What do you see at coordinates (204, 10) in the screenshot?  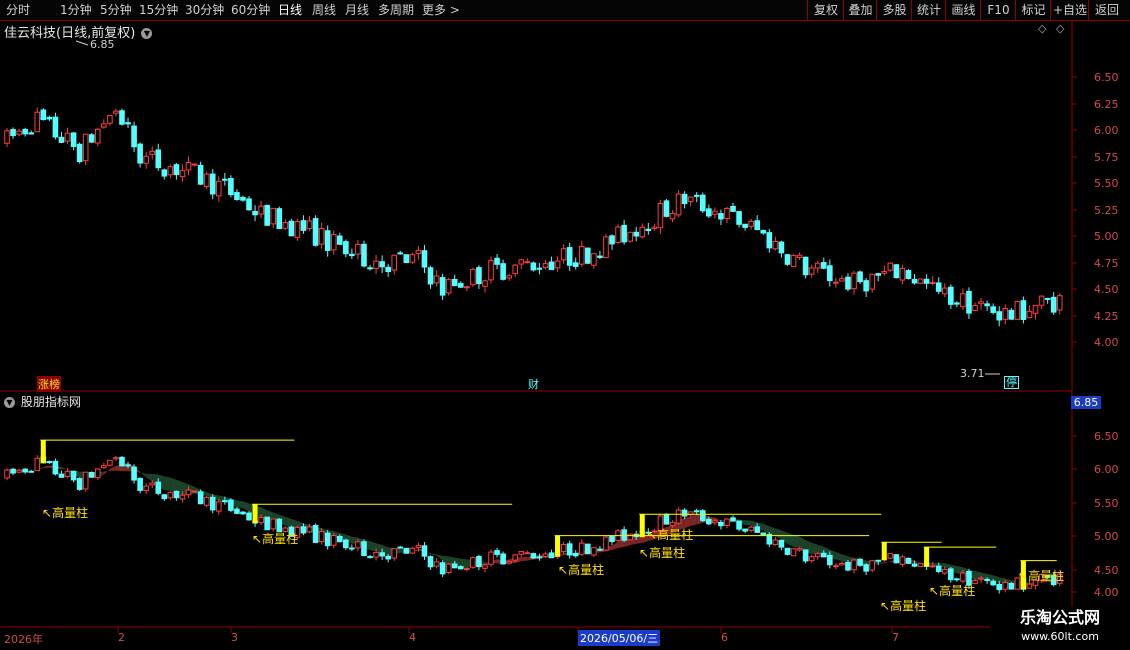 I see `period-tab-30min: 30分钟` at bounding box center [204, 10].